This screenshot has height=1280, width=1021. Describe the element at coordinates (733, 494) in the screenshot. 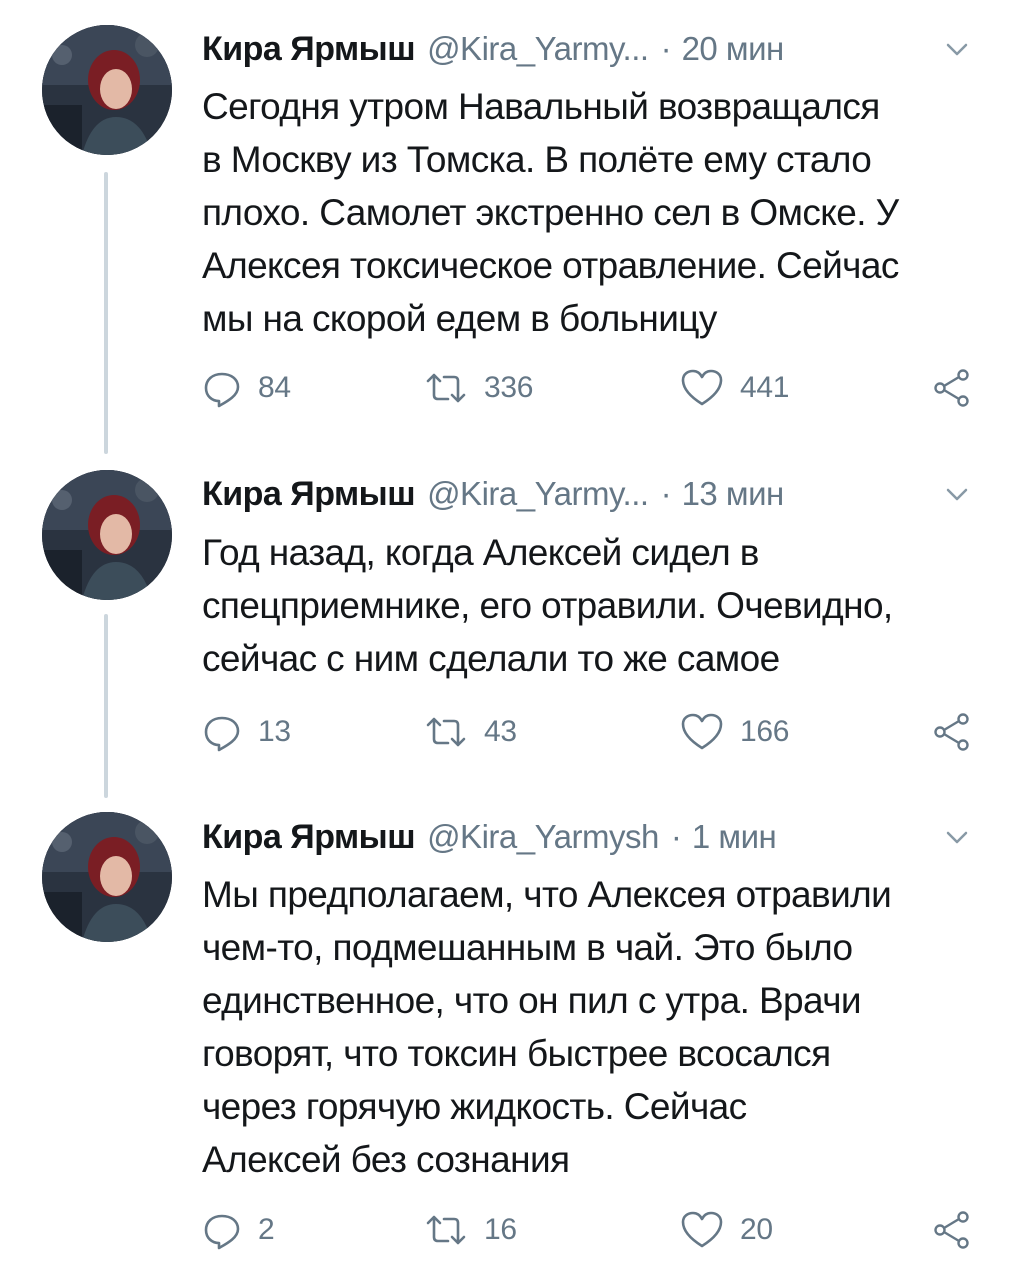

I see `tweet-time: 13 мин` at that location.